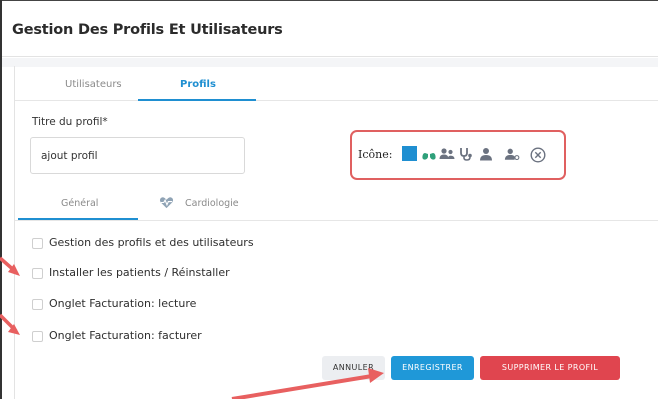 Image resolution: width=658 pixels, height=399 pixels. I want to click on close-circle-icon, so click(538, 155).